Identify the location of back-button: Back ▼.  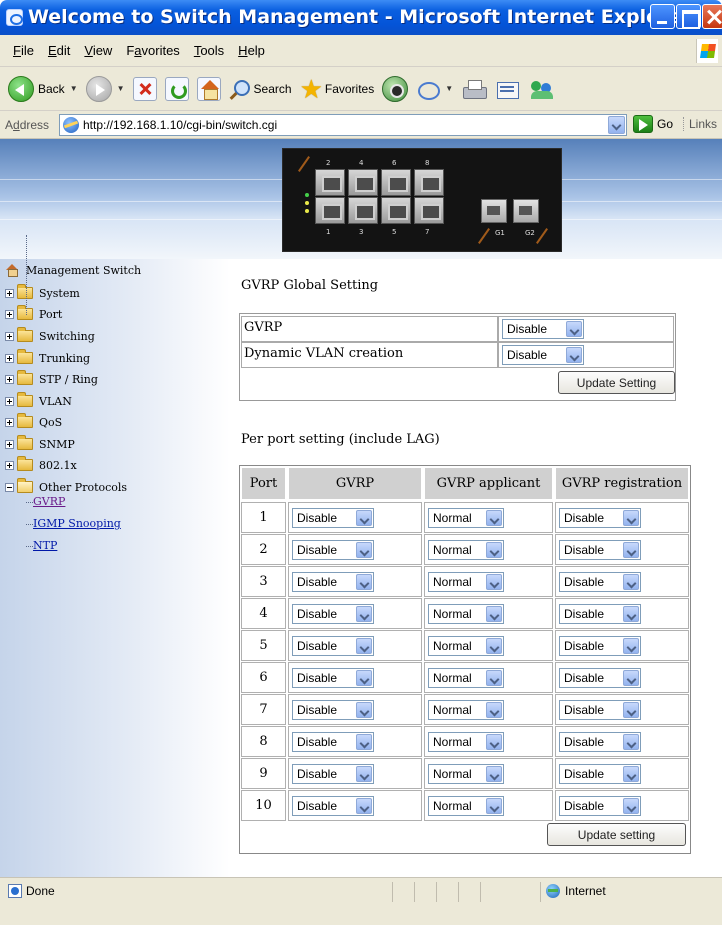
(43, 89).